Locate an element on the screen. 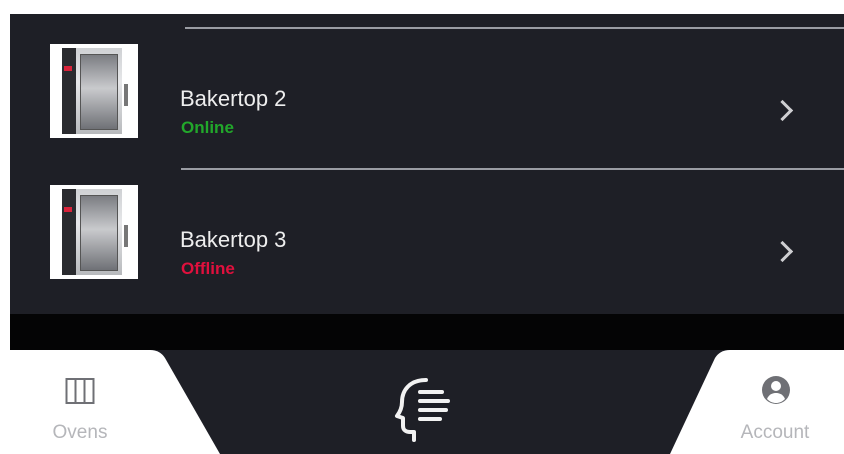 This screenshot has height=454, width=844. content-bottom-edge is located at coordinates (427, 332).